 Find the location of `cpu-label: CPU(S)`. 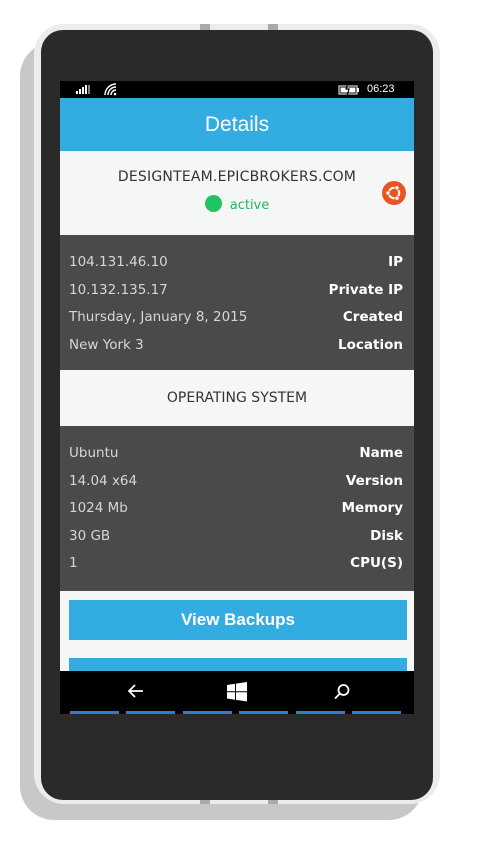

cpu-label: CPU(S) is located at coordinates (376, 563).